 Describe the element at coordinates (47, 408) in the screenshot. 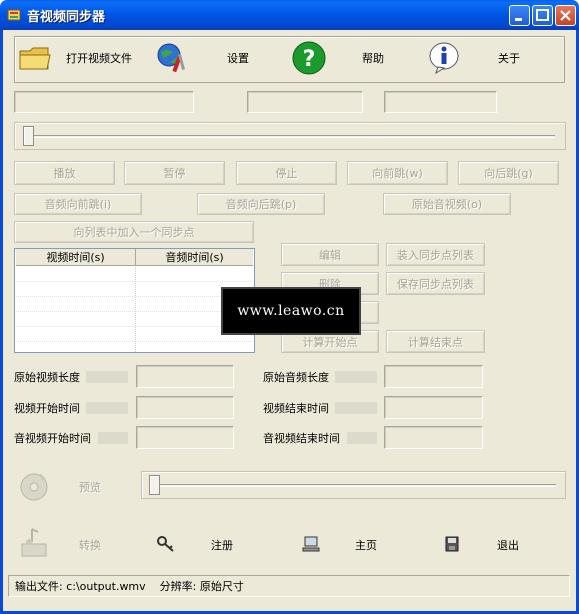

I see `video-start-label: 视频开始时间` at that location.